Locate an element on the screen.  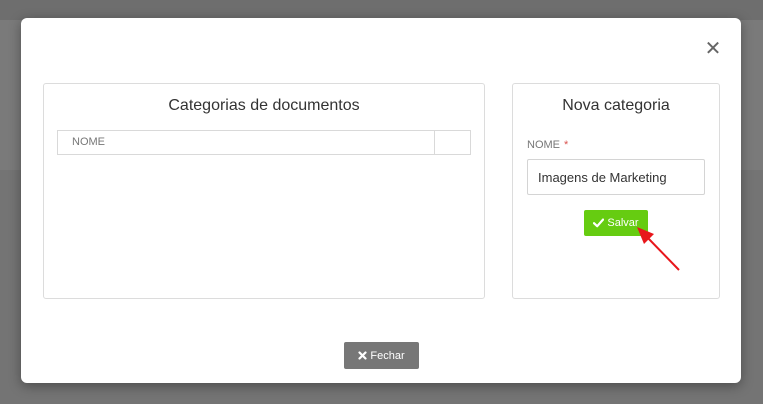
name-field-label: NOME * is located at coordinates (547, 145).